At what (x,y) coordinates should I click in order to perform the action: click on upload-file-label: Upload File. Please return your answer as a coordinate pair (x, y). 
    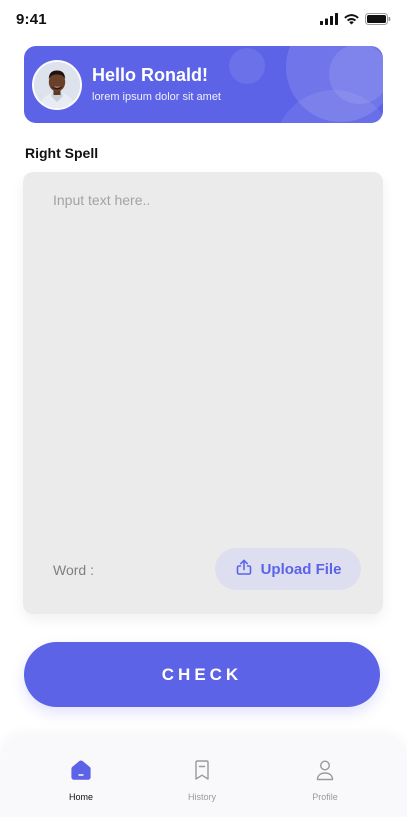
    Looking at the image, I should click on (301, 569).